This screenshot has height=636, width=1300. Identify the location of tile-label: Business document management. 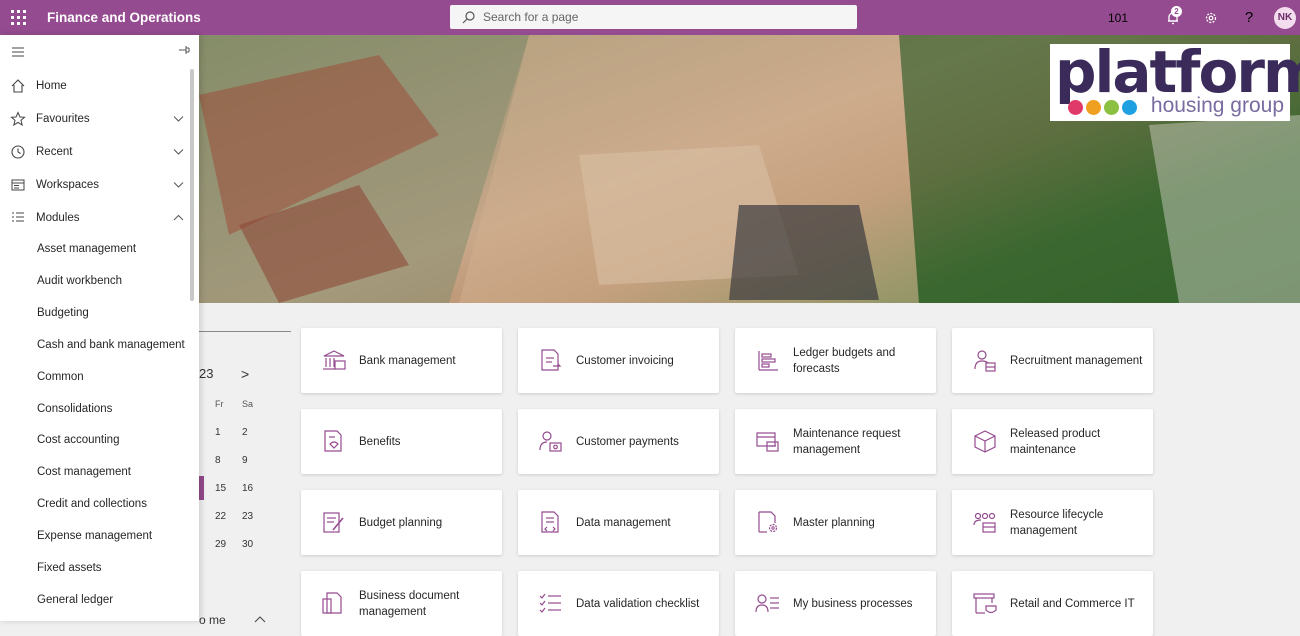
(409, 603).